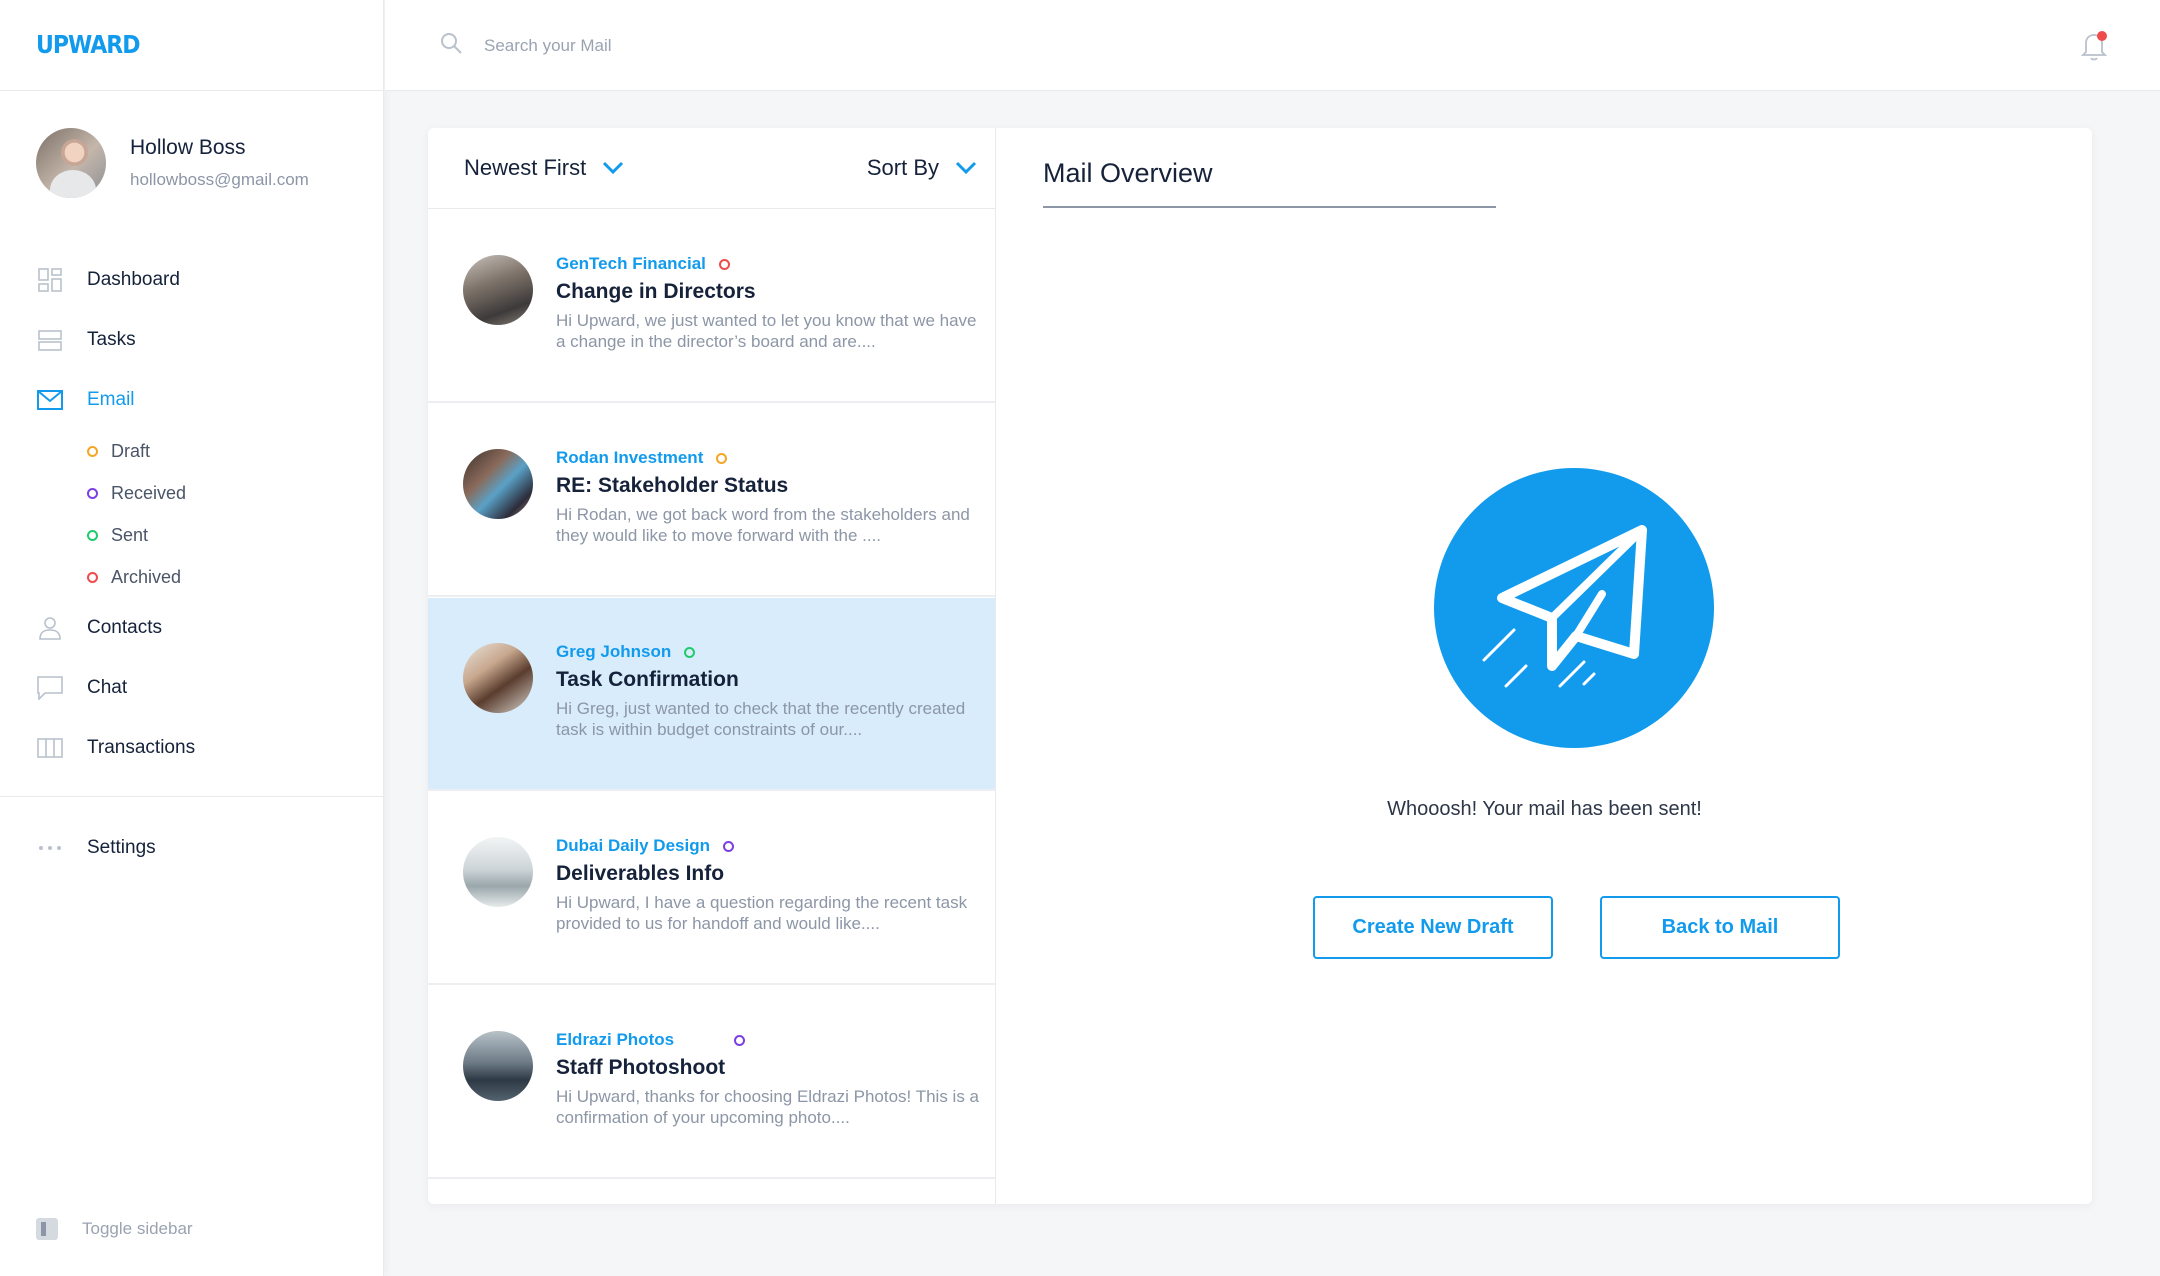 The height and width of the screenshot is (1276, 2160). I want to click on nav-item-dashboard: Dashboard, so click(191, 280).